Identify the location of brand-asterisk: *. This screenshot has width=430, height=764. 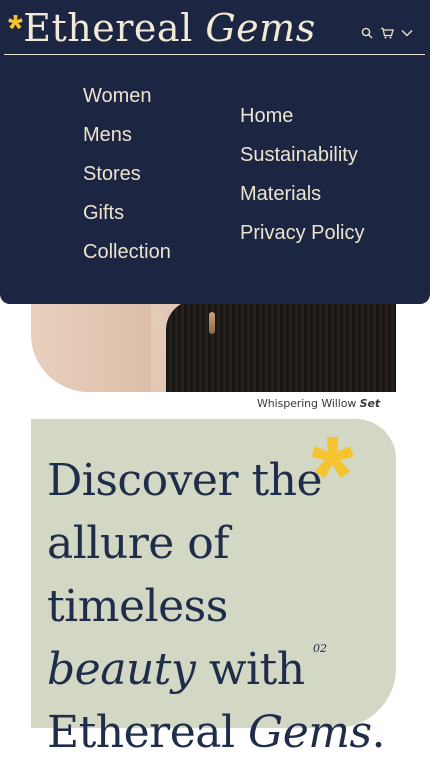
(16, 29).